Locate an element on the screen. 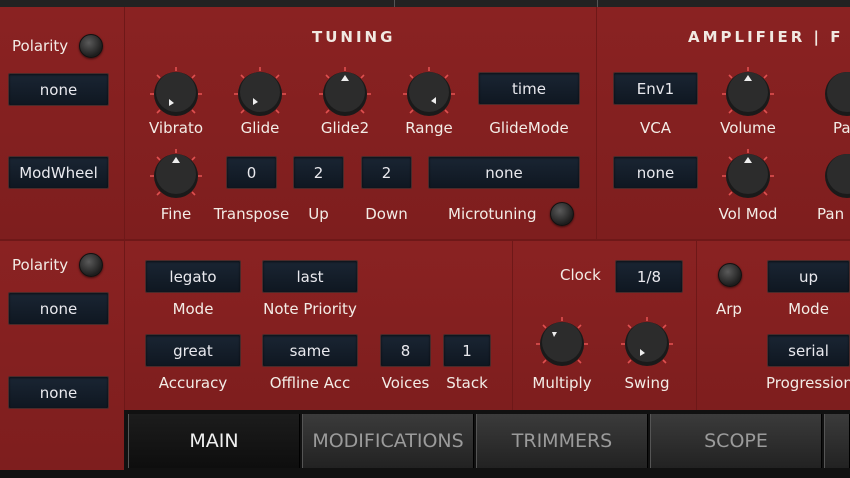 This screenshot has width=850, height=478. mode-label: Mode is located at coordinates (193, 309).